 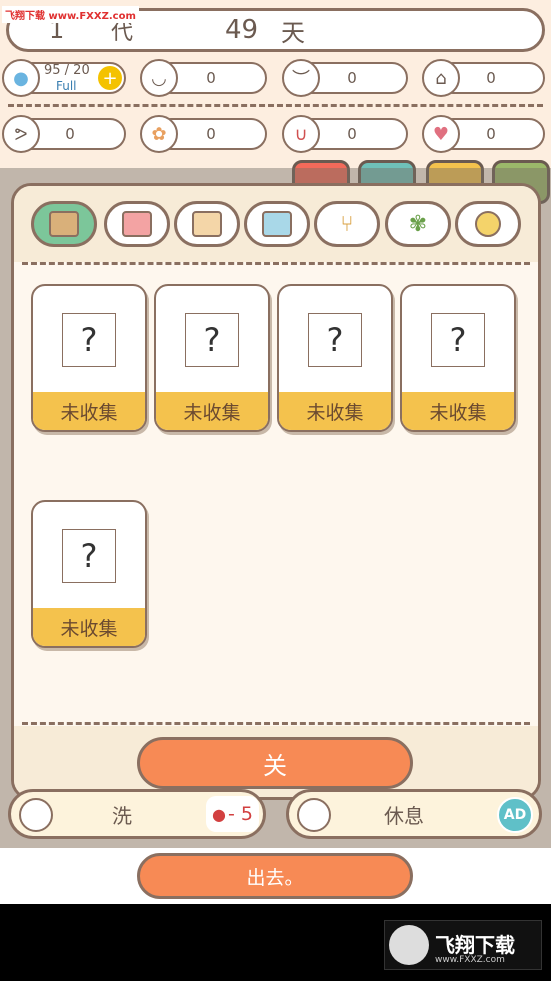 I want to click on love-value: 0, so click(x=491, y=134).